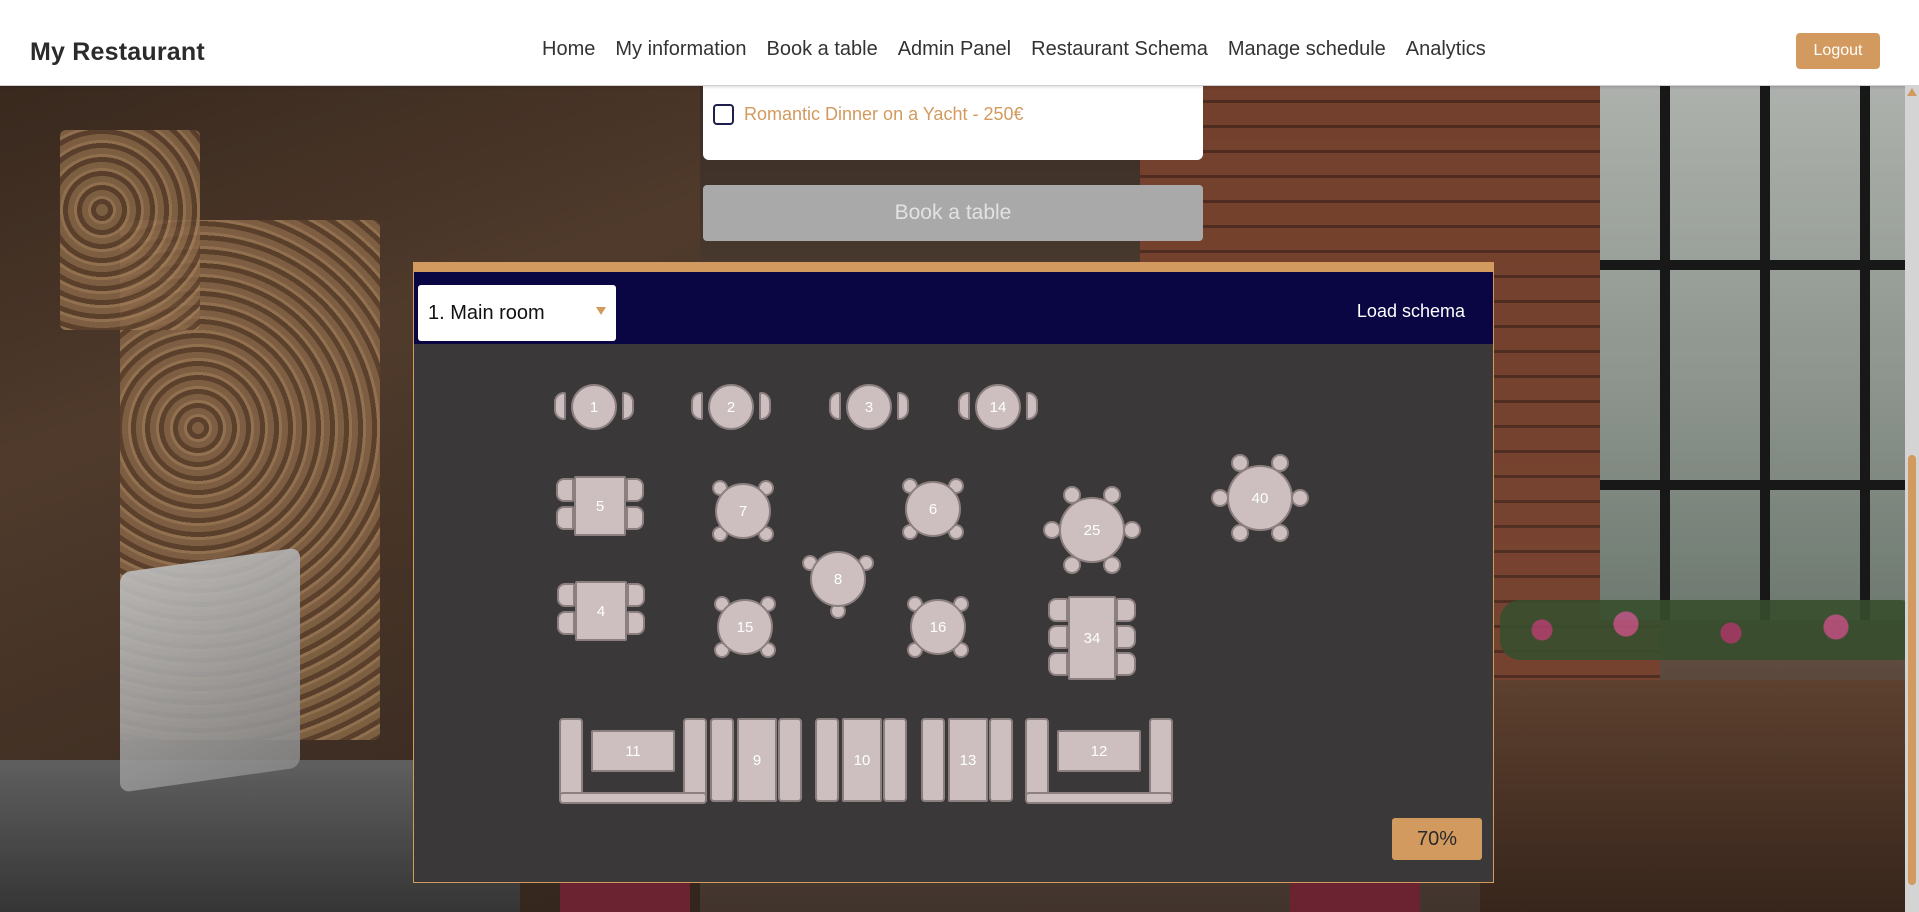  Describe the element at coordinates (1838, 51) in the screenshot. I see `logout-button: Logout` at that location.